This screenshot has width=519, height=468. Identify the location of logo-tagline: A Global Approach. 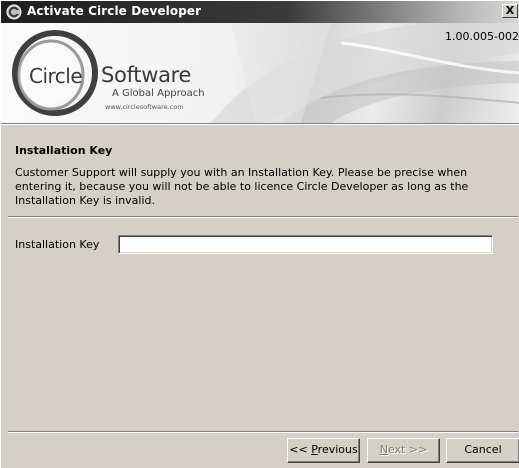
(158, 93).